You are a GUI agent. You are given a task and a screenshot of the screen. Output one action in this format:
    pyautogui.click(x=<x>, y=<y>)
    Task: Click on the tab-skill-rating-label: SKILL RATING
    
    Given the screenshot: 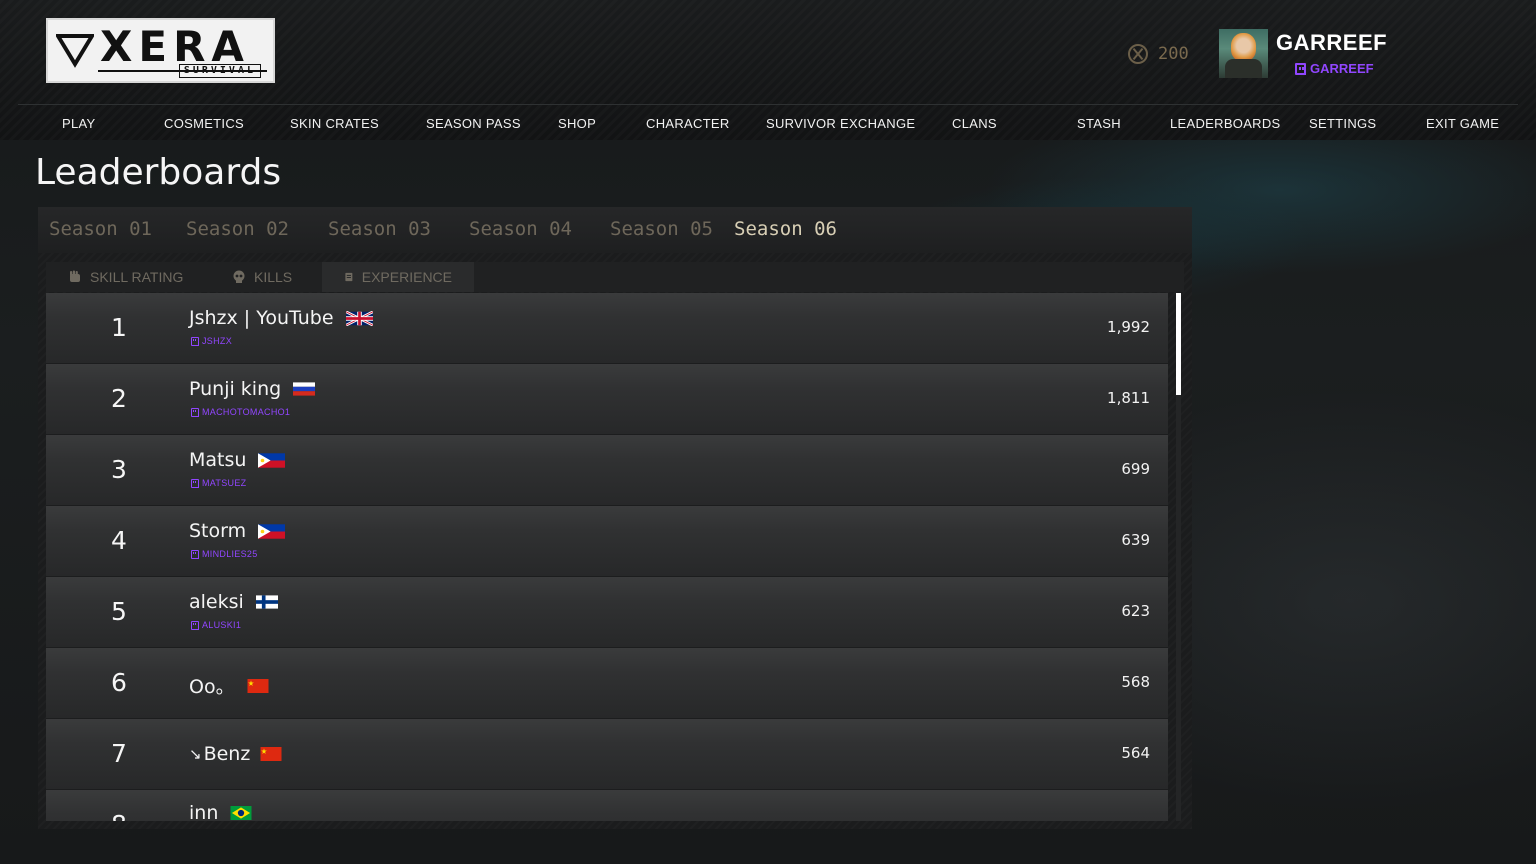 What is the action you would take?
    pyautogui.click(x=137, y=277)
    